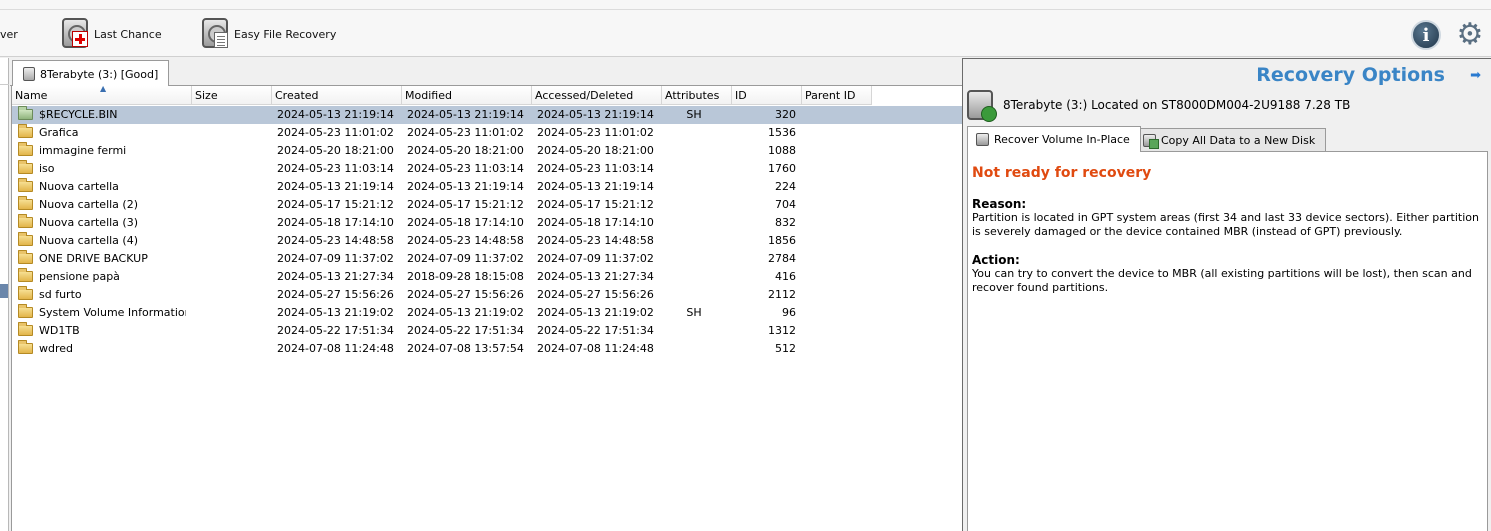  I want to click on cell-modified: 2024-05-27 15:56:26, so click(465, 294).